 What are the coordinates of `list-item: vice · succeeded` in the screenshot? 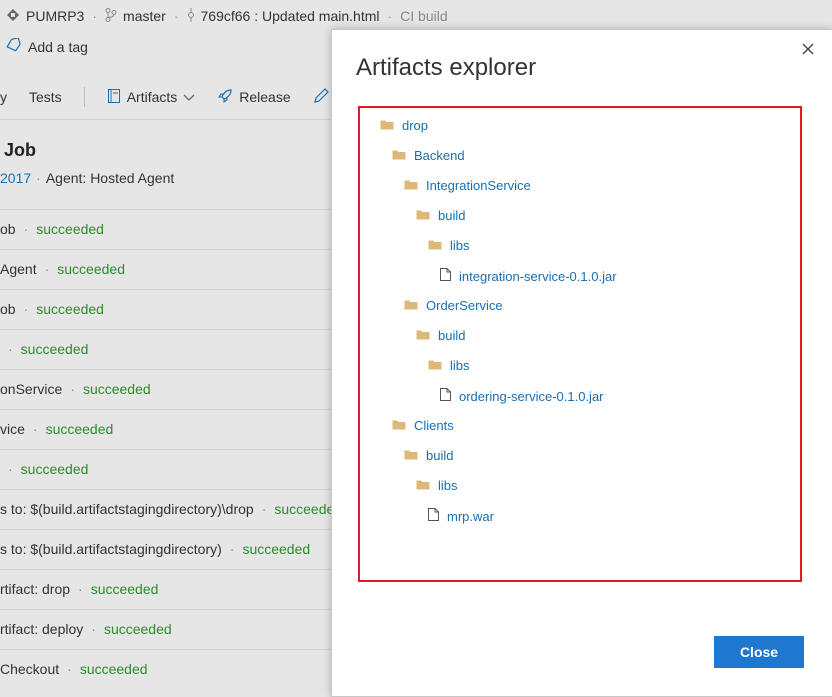 It's located at (56, 429).